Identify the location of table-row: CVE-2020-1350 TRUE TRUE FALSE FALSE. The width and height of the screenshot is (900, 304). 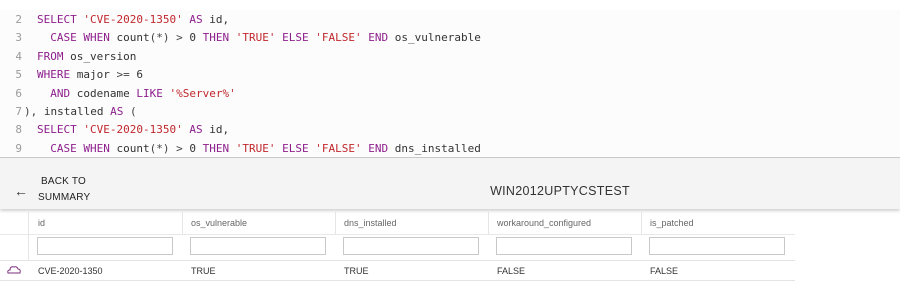
(397, 270).